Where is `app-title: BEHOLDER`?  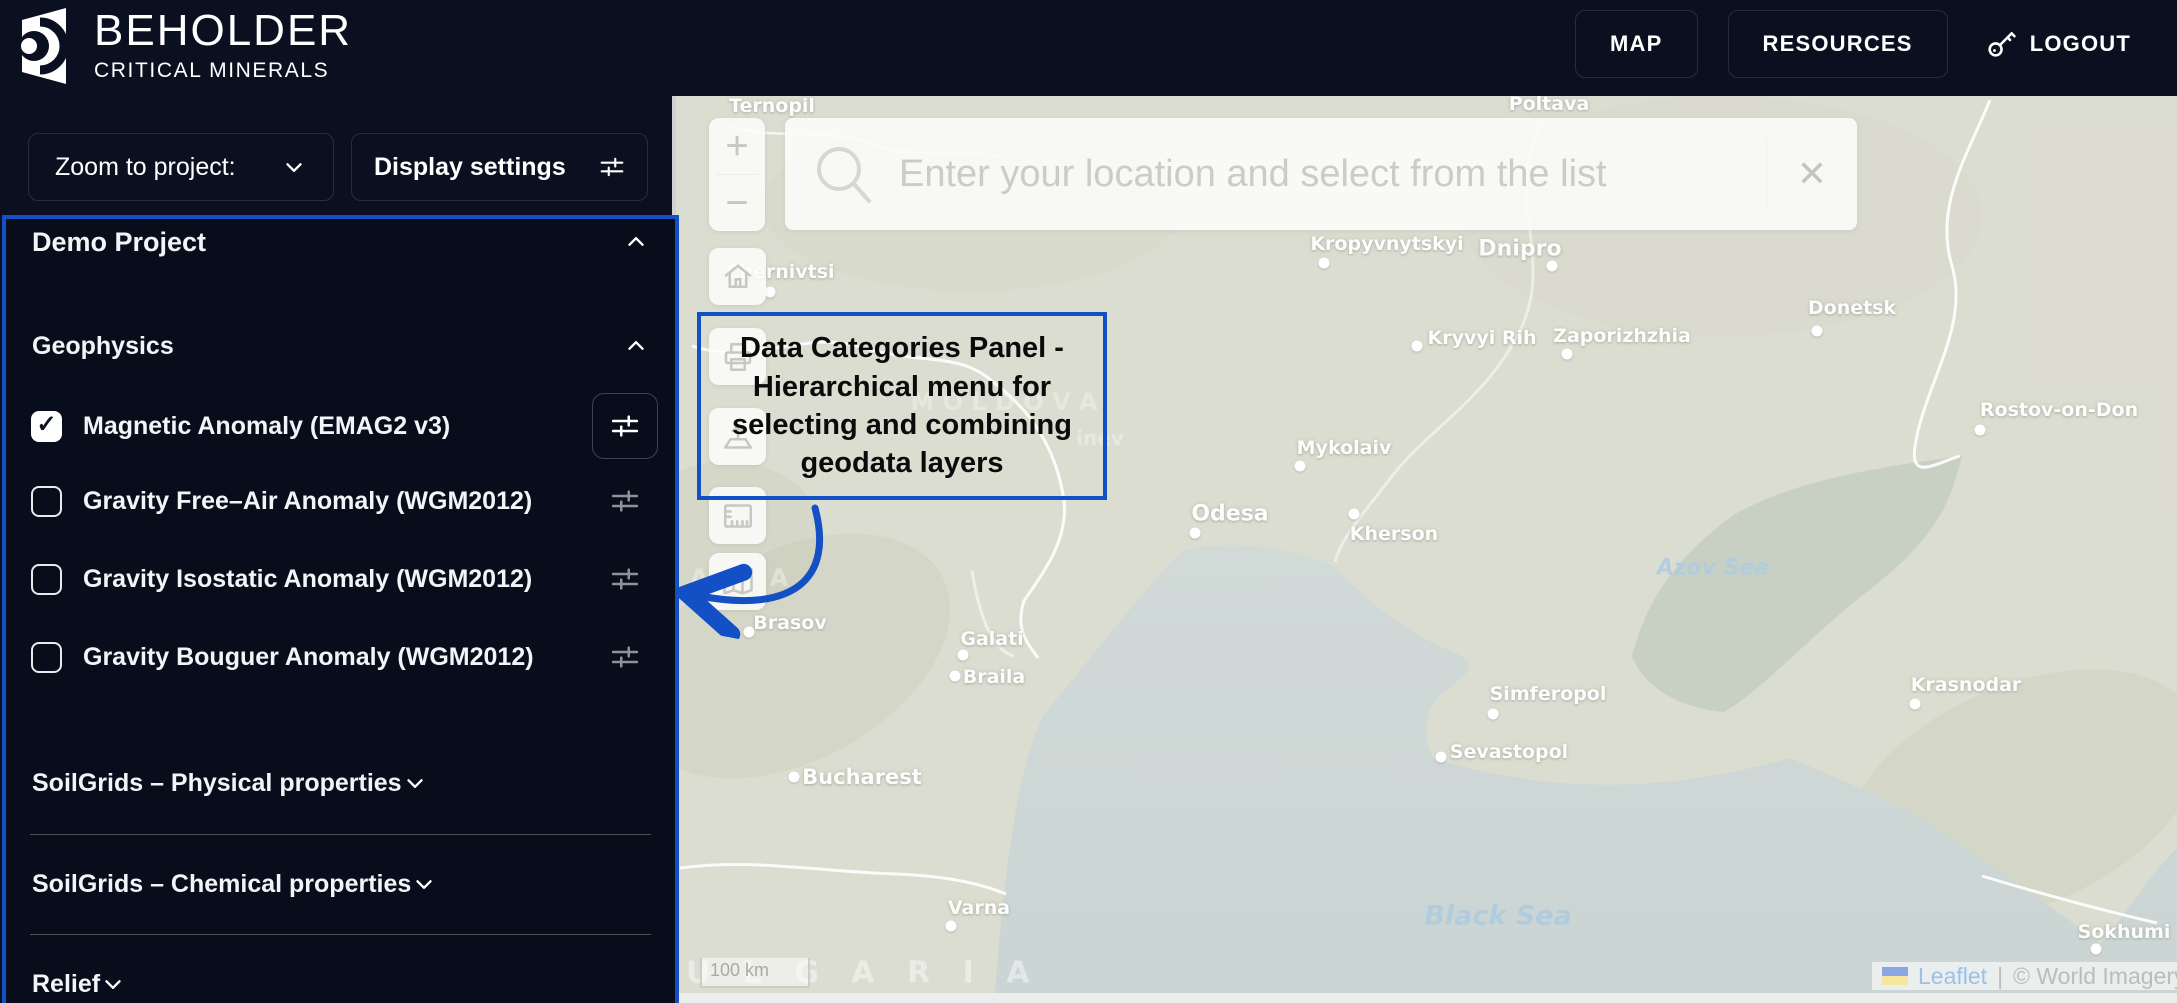
app-title: BEHOLDER is located at coordinates (223, 30).